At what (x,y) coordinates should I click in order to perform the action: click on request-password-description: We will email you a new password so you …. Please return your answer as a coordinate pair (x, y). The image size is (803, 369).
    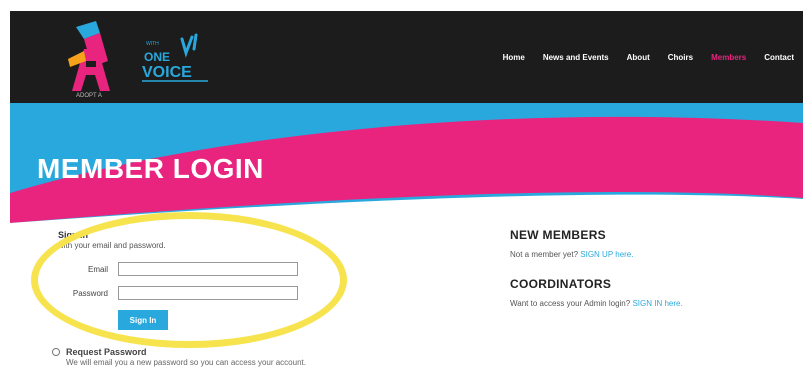
    Looking at the image, I should click on (186, 362).